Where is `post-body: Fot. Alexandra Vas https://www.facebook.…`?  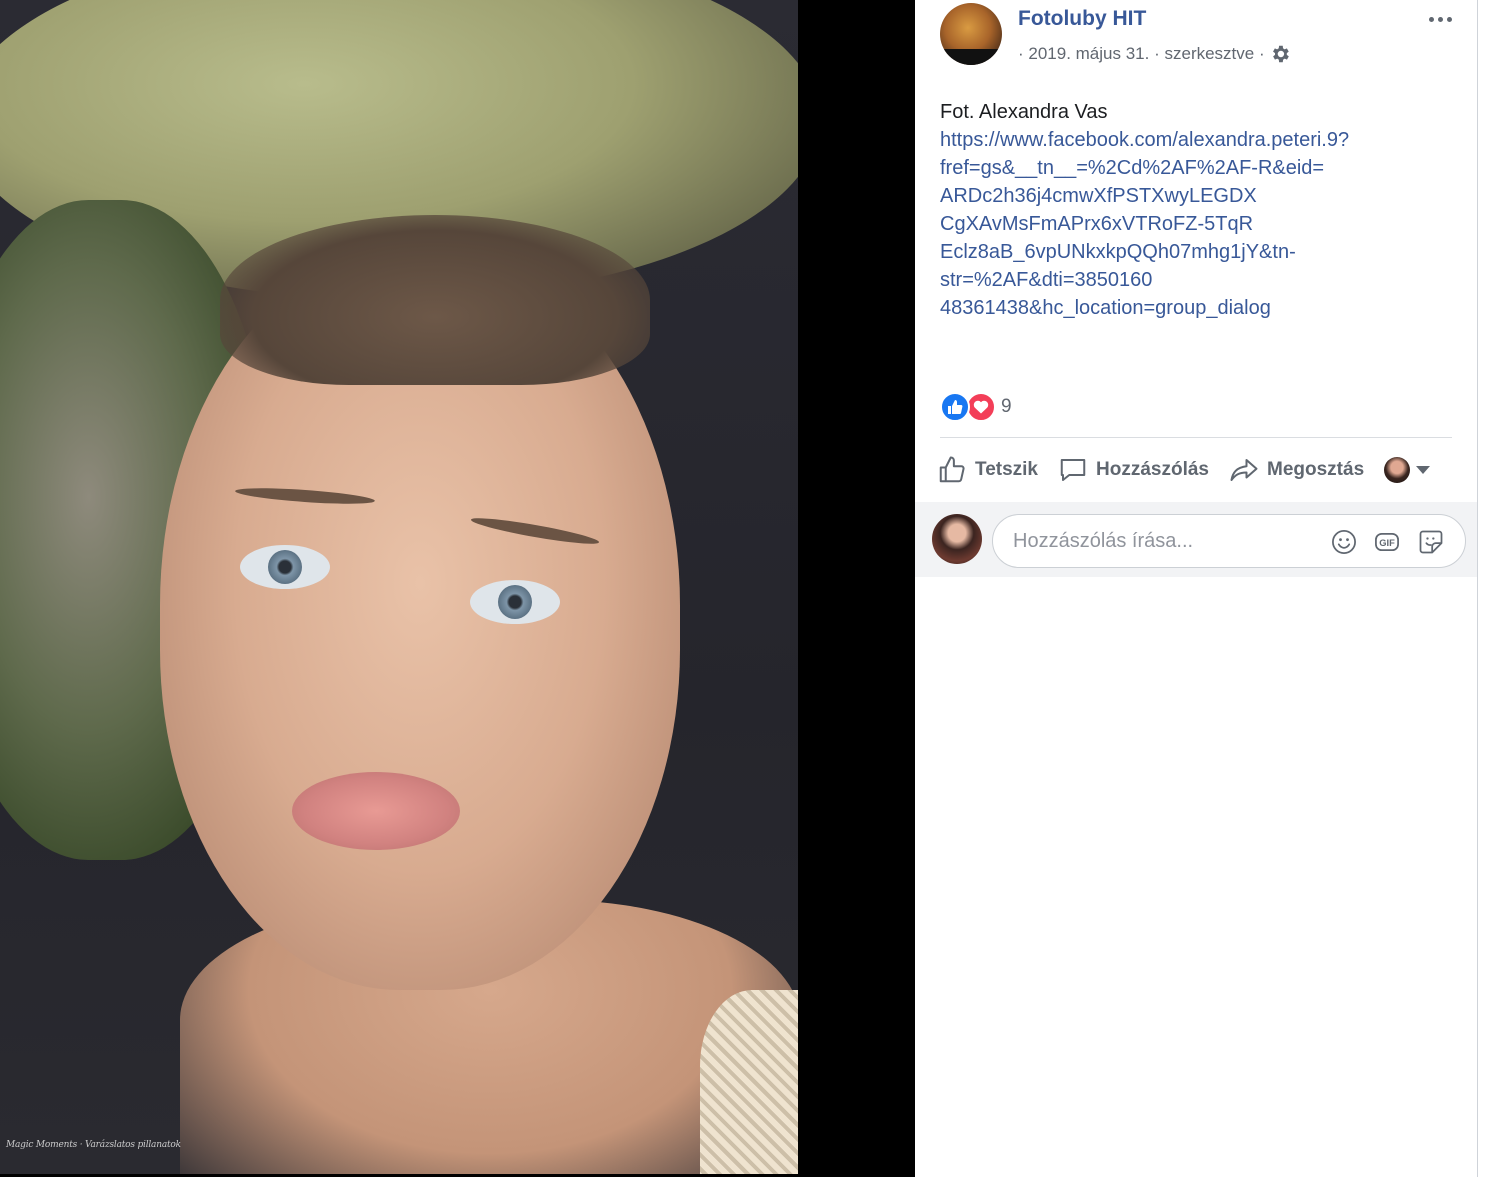 post-body: Fot. Alexandra Vas https://www.facebook.… is located at coordinates (1190, 210).